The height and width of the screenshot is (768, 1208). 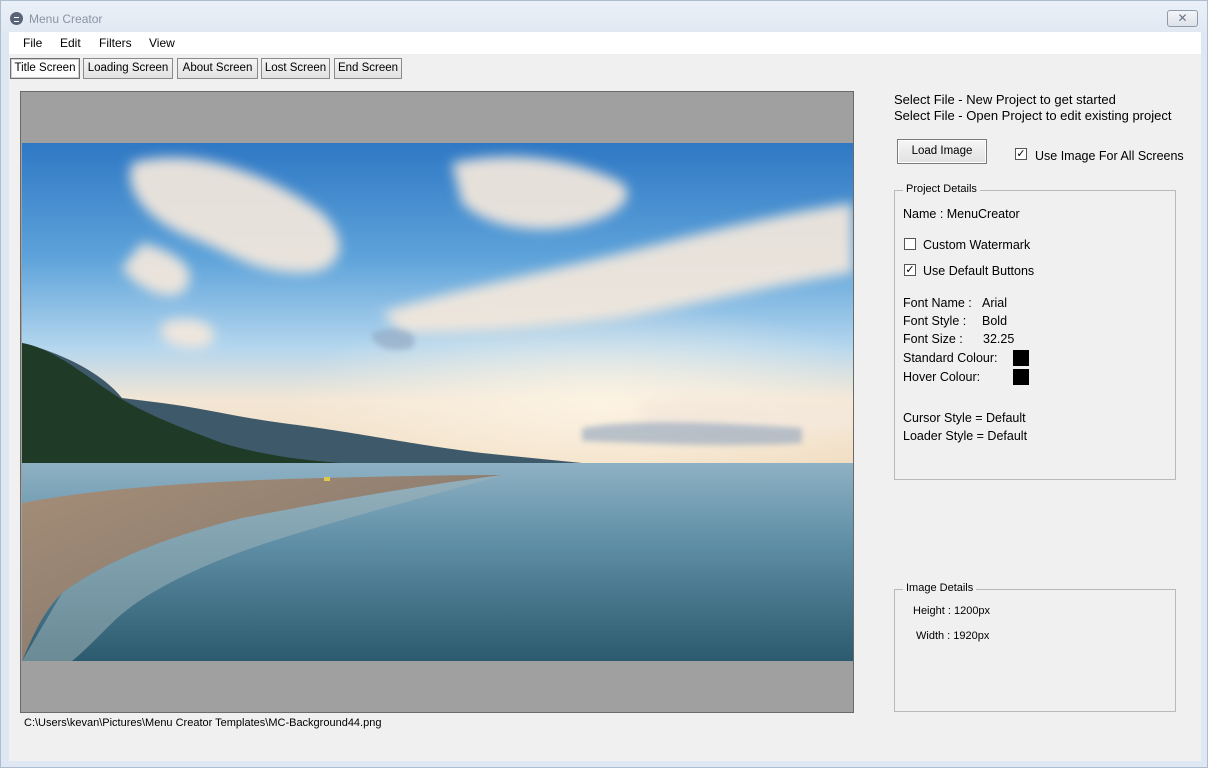 I want to click on font-size-label: Font Size :, so click(x=933, y=339).